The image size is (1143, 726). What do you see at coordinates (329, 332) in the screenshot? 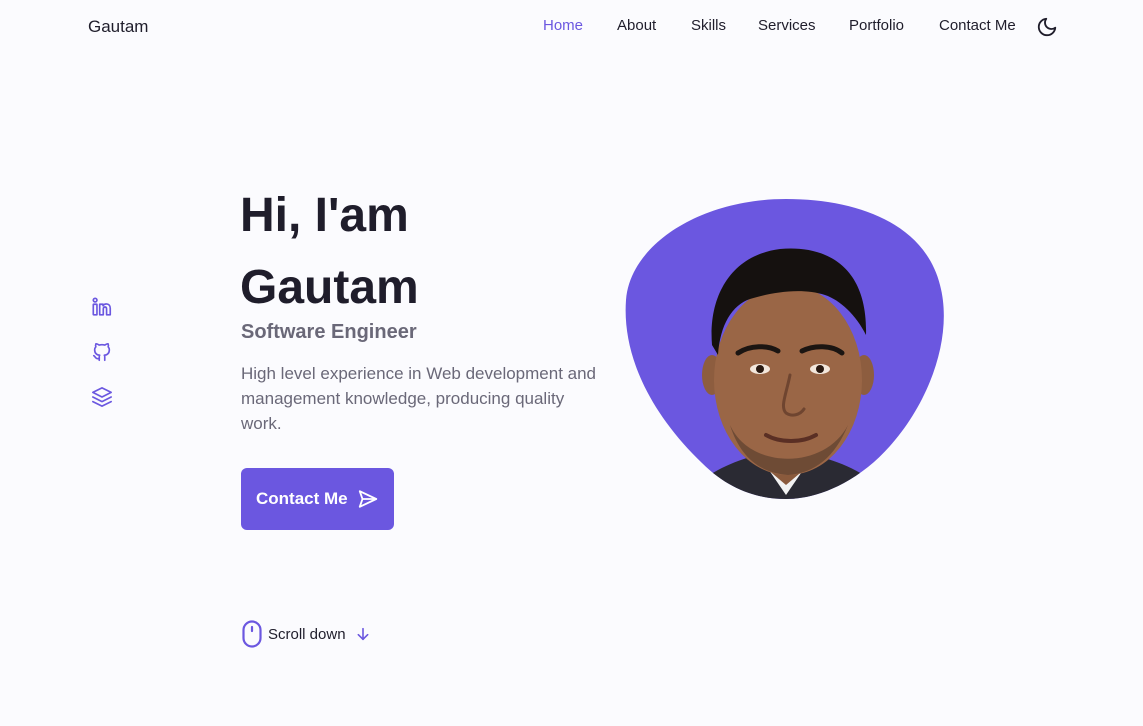
I see `hero-subtitle: Software Engineer` at bounding box center [329, 332].